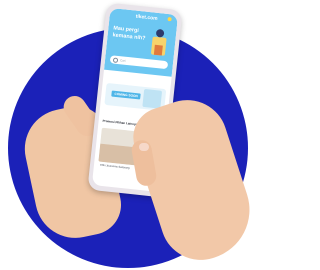 Image resolution: width=320 pixels, height=270 pixels. What do you see at coordinates (115, 60) in the screenshot?
I see `search-icon` at bounding box center [115, 60].